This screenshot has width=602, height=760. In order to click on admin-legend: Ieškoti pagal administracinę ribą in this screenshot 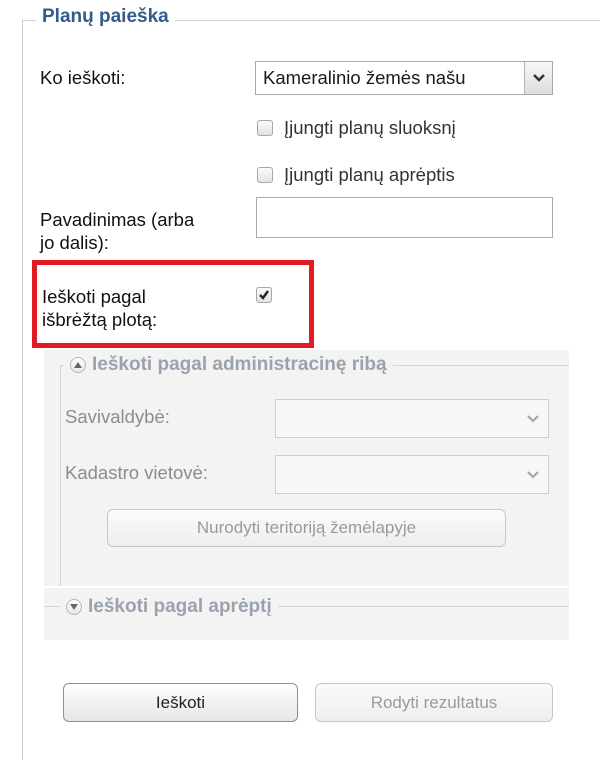, I will do `click(228, 365)`.